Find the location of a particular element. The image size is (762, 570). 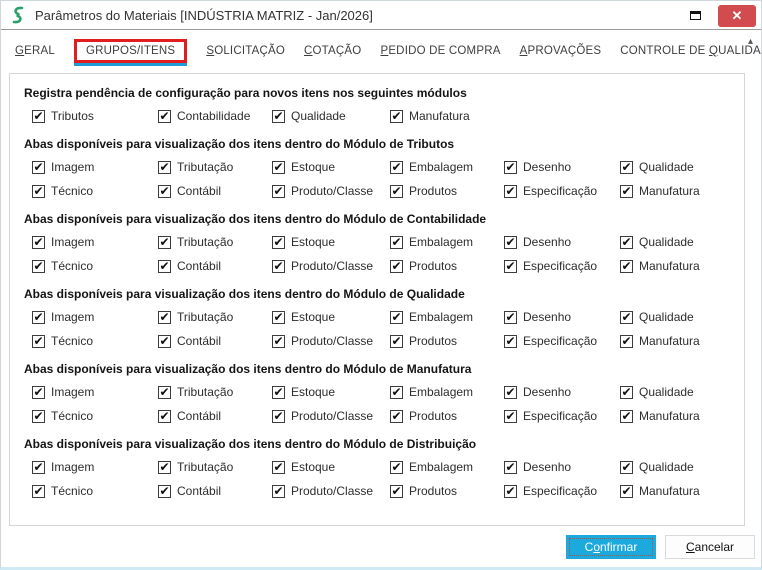

checkbox-option: Qualidade is located at coordinates (331, 116).